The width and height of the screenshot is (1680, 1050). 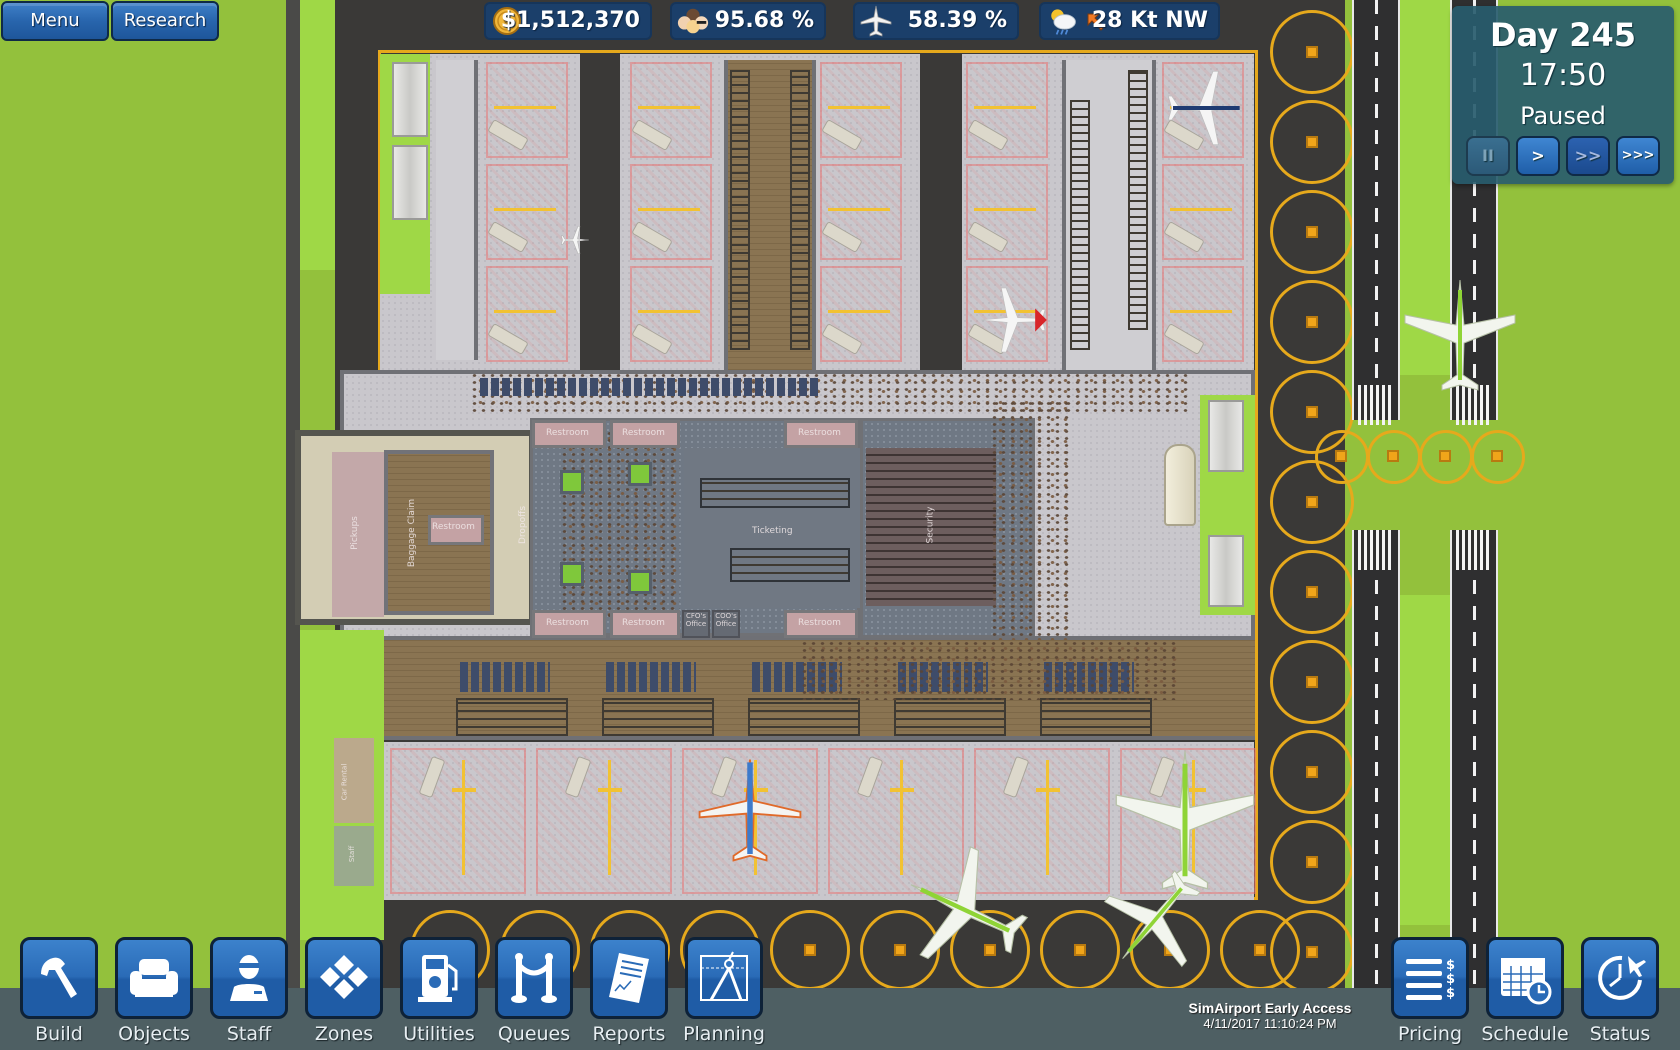 I want to click on staff-tool: Staff, so click(x=249, y=993).